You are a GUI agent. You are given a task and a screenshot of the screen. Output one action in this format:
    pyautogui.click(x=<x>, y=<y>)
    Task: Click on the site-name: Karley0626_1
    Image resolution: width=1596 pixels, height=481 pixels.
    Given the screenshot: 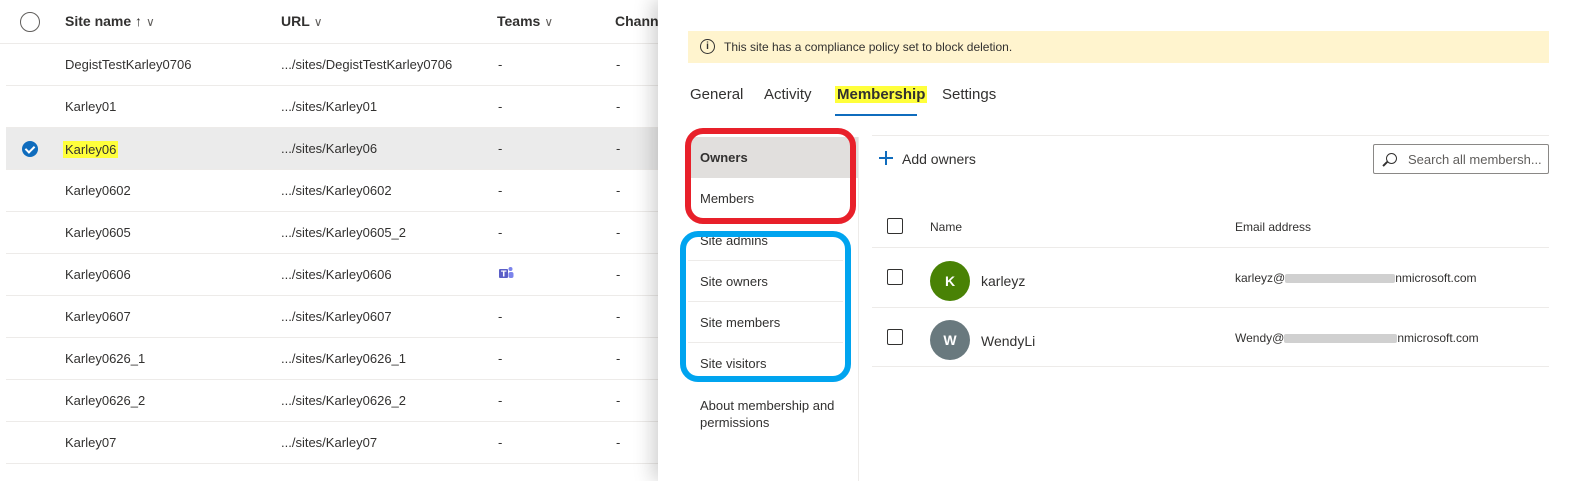 What is the action you would take?
    pyautogui.click(x=105, y=358)
    